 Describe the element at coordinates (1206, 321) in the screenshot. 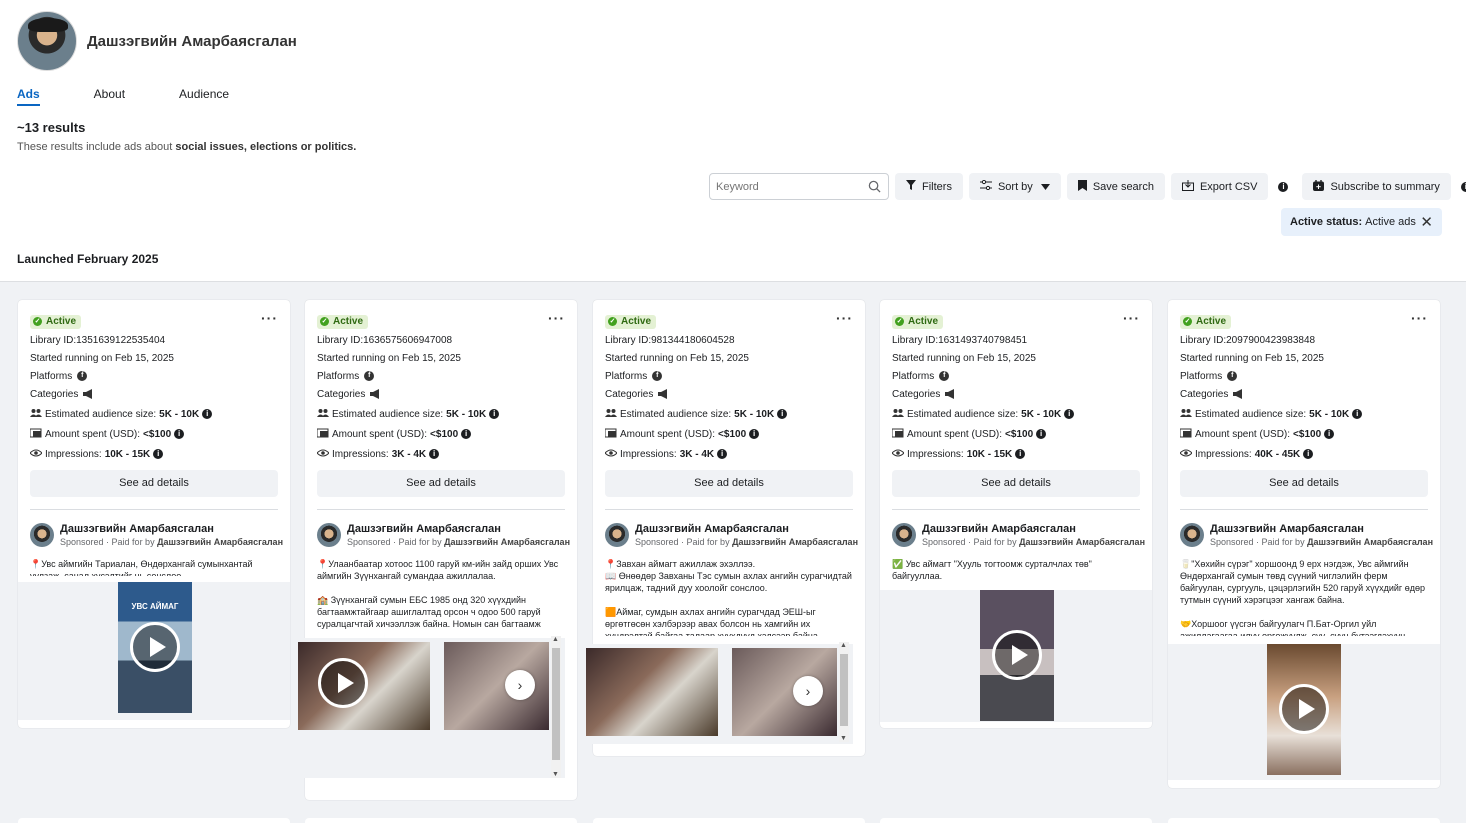

I see `status-badge: ✓ Active` at that location.